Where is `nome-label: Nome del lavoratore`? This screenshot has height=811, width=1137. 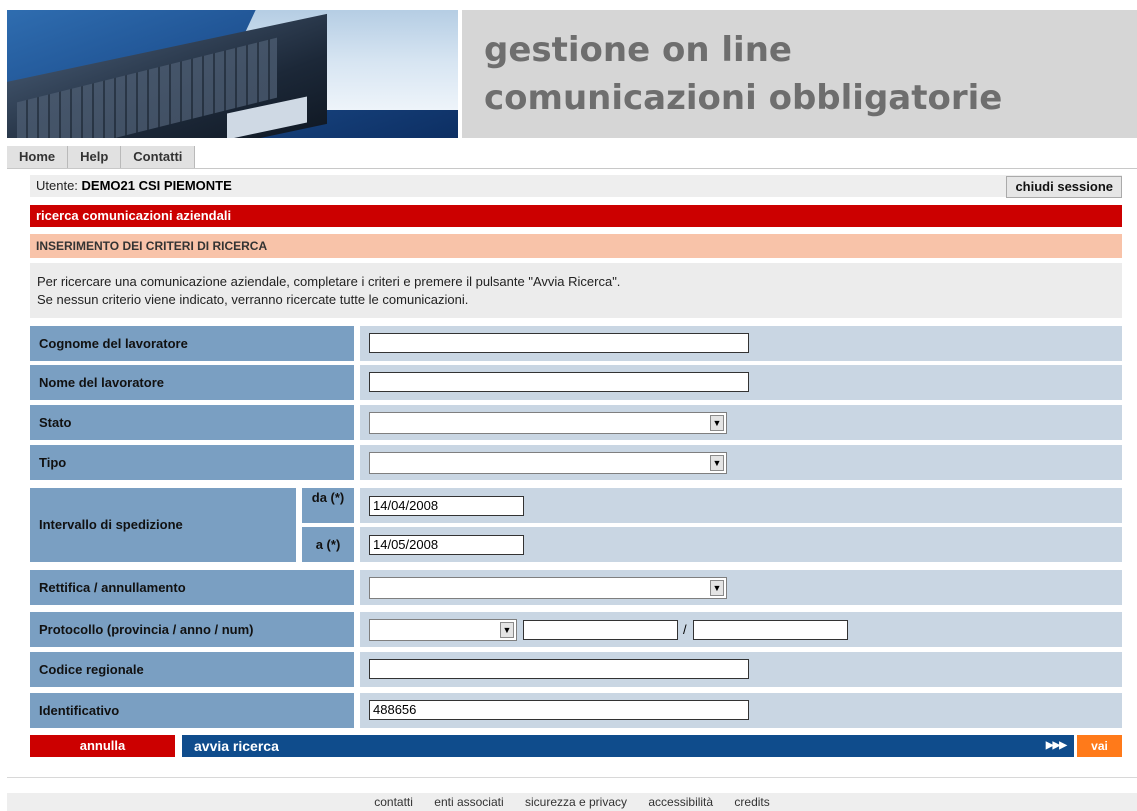
nome-label: Nome del lavoratore is located at coordinates (192, 382).